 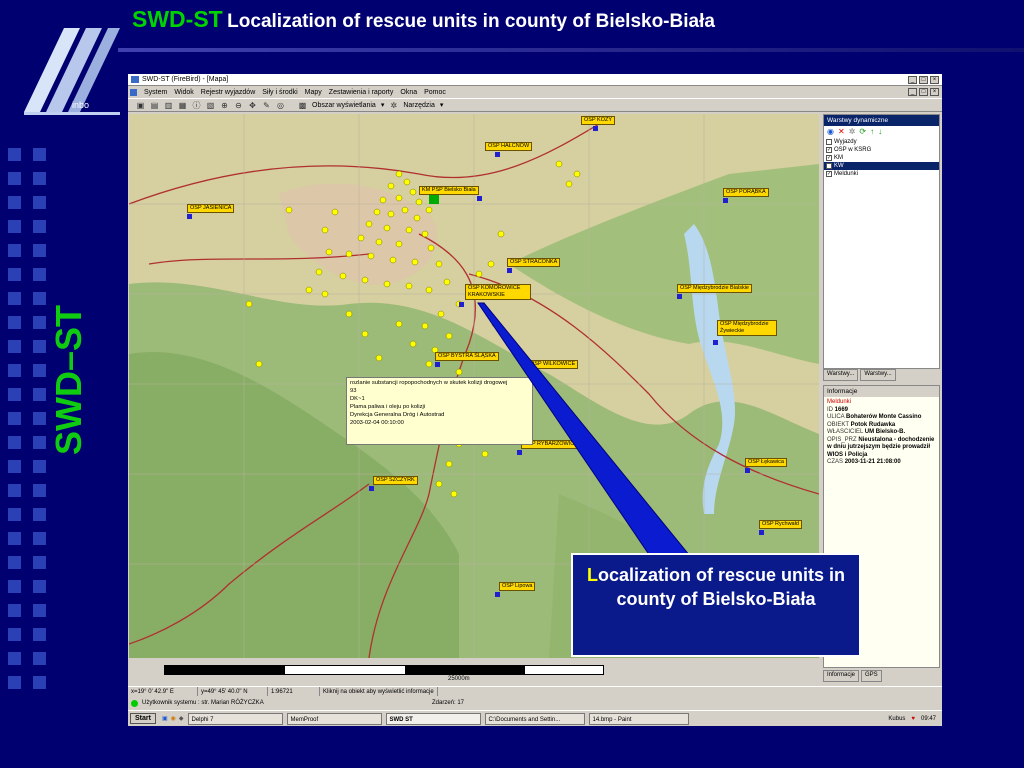 I want to click on callout-pointer, so click(x=584, y=429).